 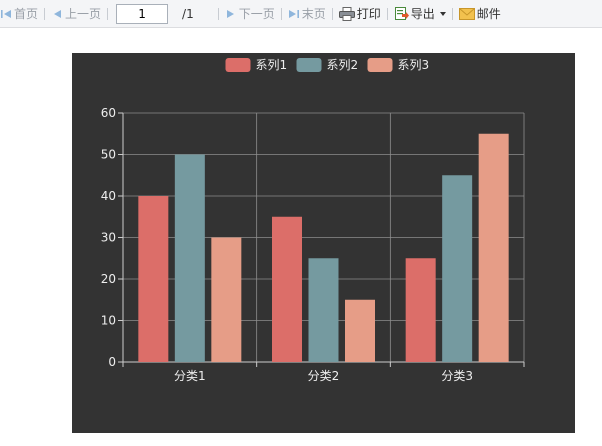 I want to click on next-page-button: 下一页, so click(x=250, y=14).